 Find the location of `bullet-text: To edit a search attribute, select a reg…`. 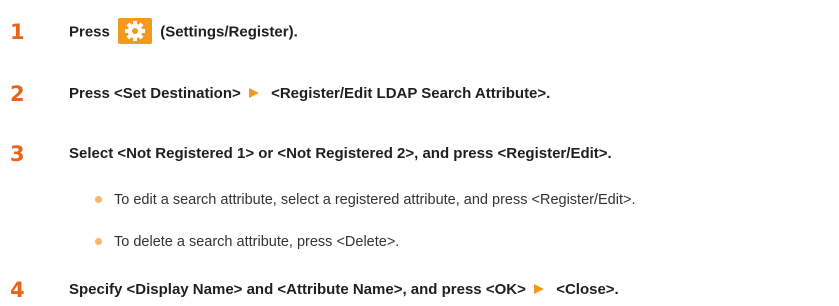

bullet-text: To edit a search attribute, select a reg… is located at coordinates (375, 200).